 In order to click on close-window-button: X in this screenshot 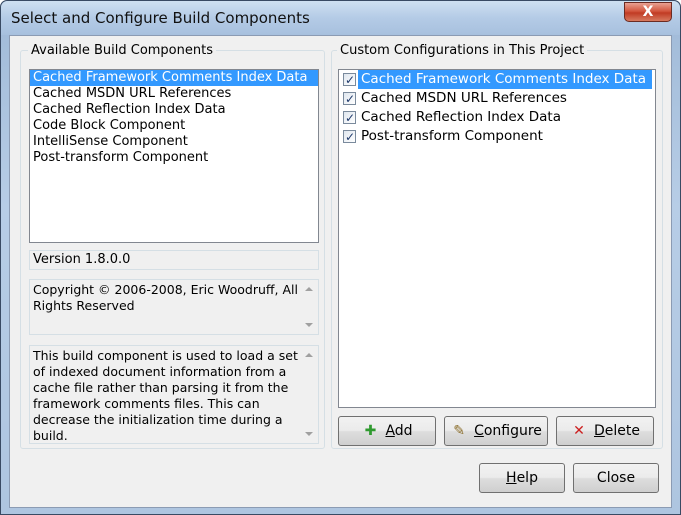, I will do `click(648, 12)`.